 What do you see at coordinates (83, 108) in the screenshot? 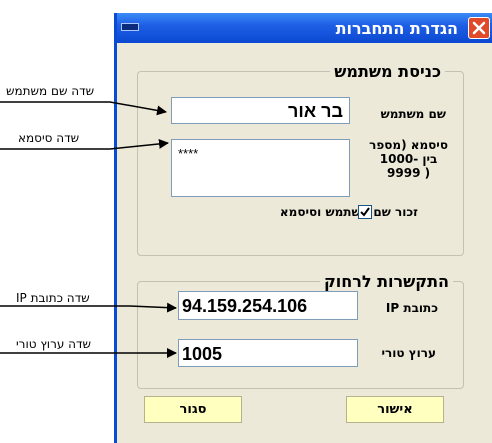
I see `username-arrow` at bounding box center [83, 108].